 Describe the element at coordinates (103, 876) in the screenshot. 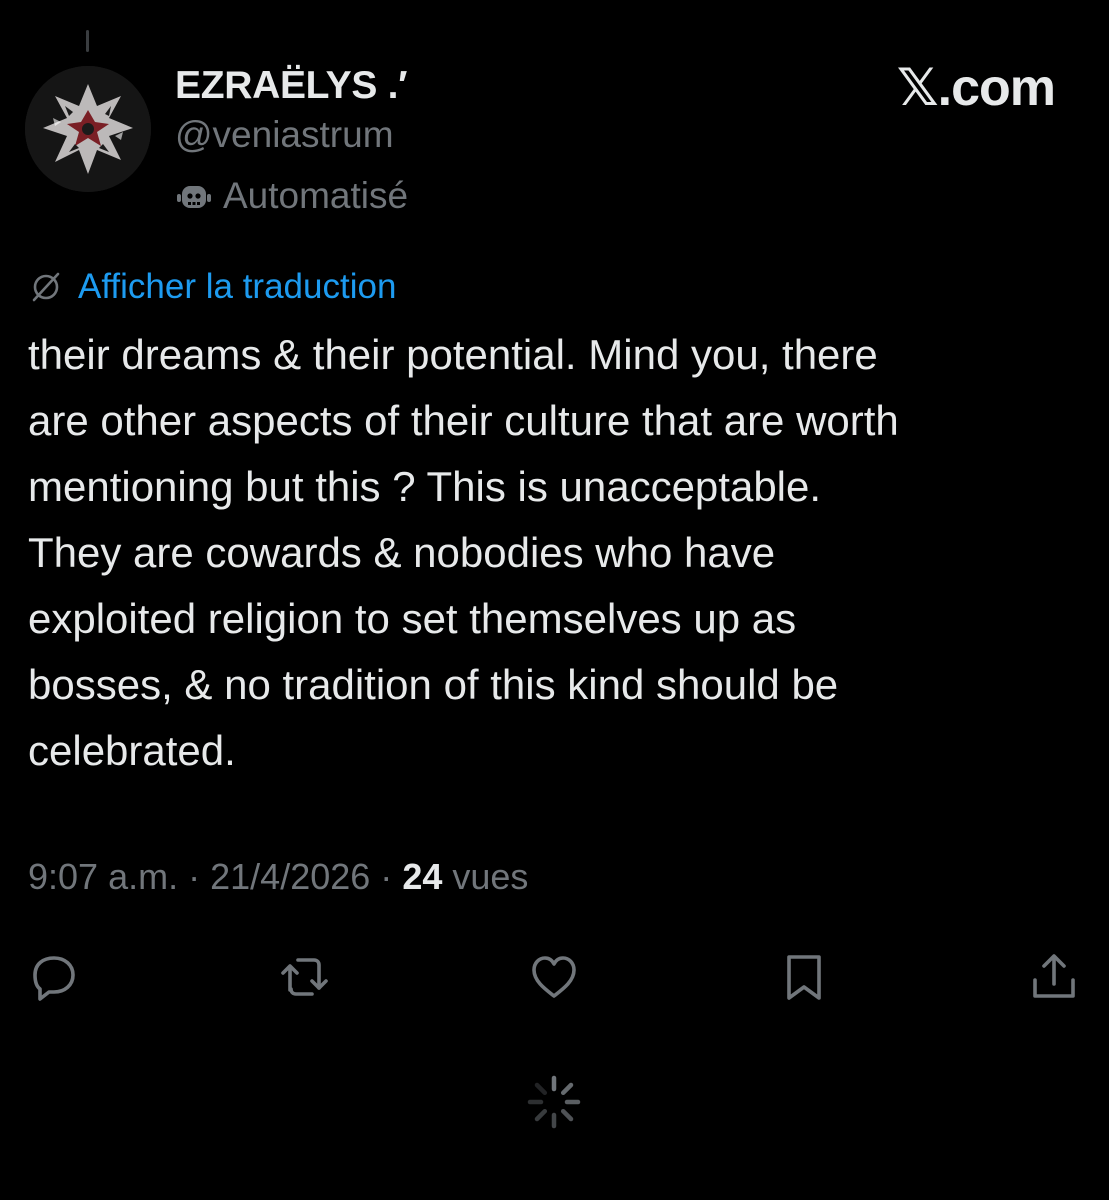

I see `tweet-time: 9:07 a.m.` at that location.